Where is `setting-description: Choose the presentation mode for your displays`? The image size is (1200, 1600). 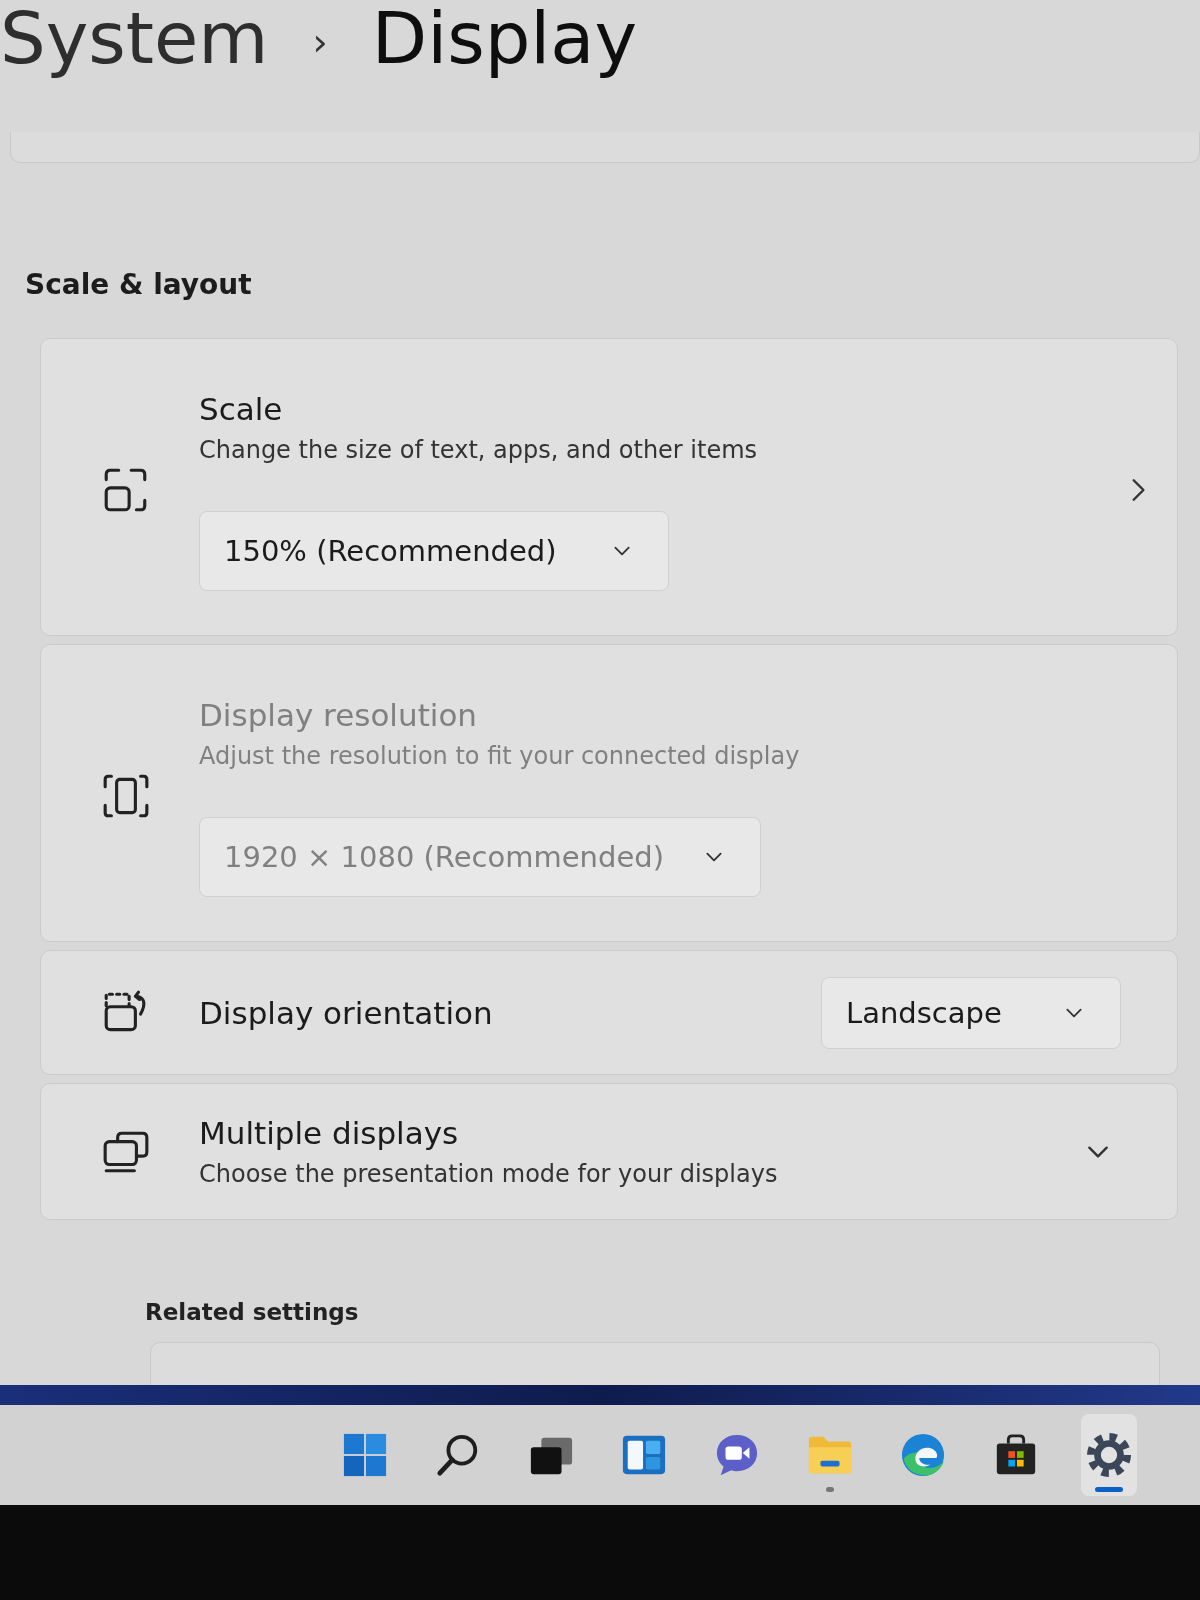 setting-description: Choose the presentation mode for your displays is located at coordinates (488, 1174).